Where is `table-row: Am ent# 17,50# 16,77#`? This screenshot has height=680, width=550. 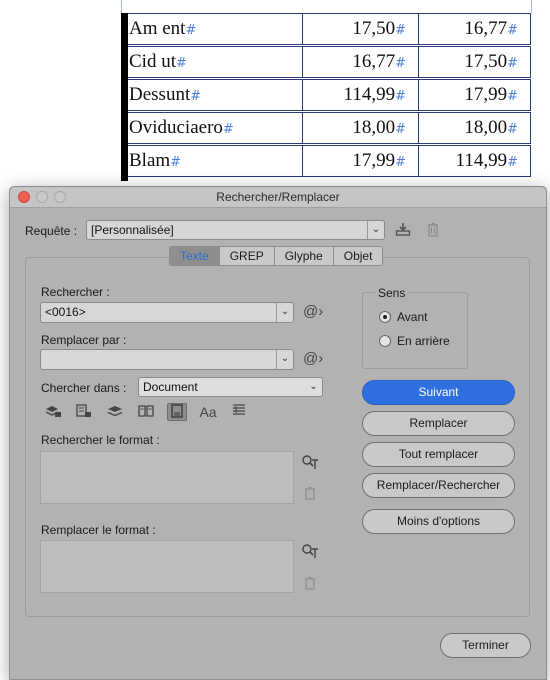
table-row: Am ent# 17,50# 16,77# is located at coordinates (326, 29).